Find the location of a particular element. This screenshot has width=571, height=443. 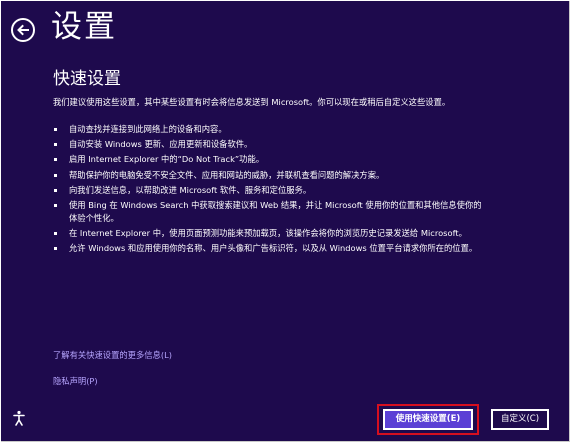

list-item: 向我们发送信息，以帮助改进 Microsoft 软件、服务和定位服务。 is located at coordinates (303, 190).